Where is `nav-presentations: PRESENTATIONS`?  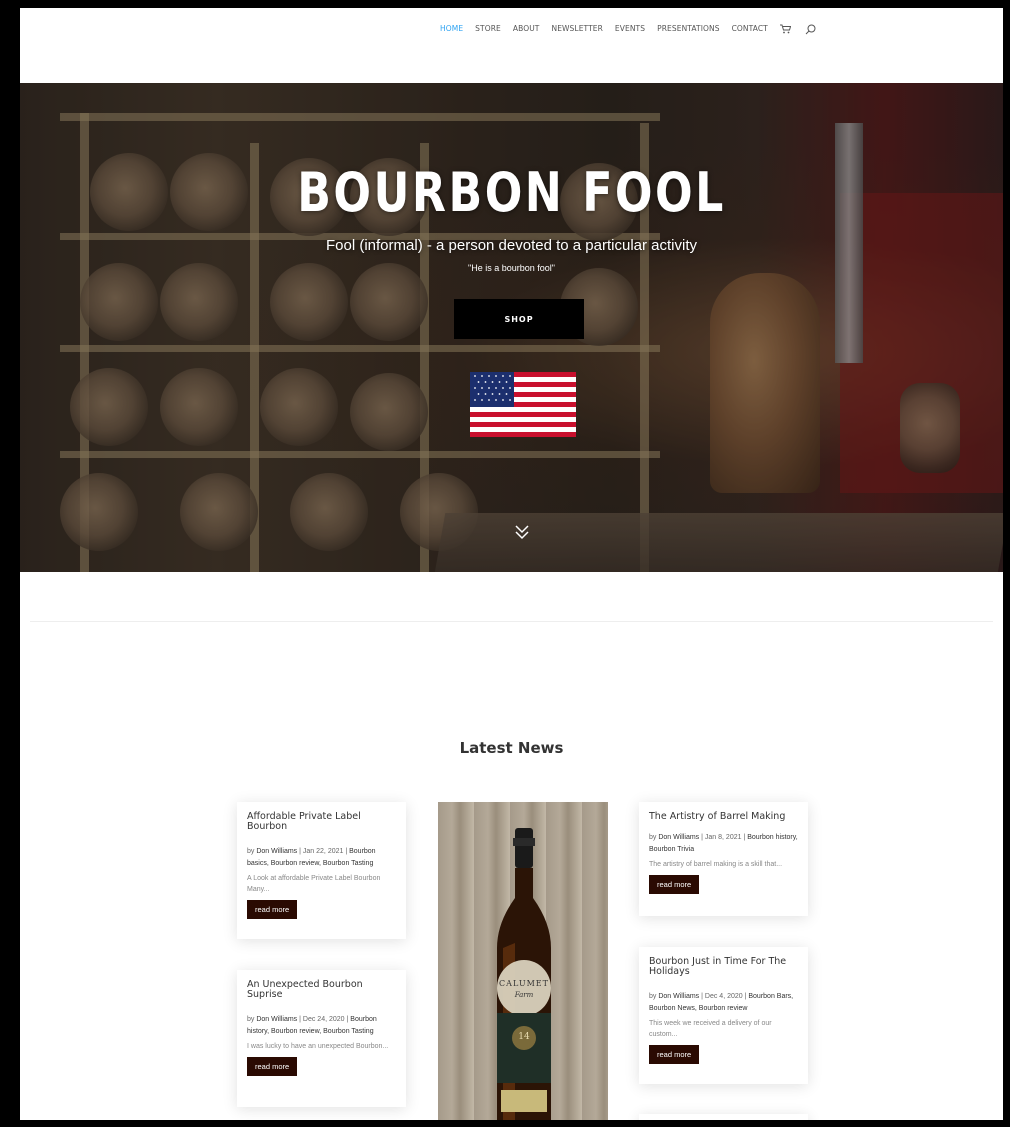 nav-presentations: PRESENTATIONS is located at coordinates (688, 29).